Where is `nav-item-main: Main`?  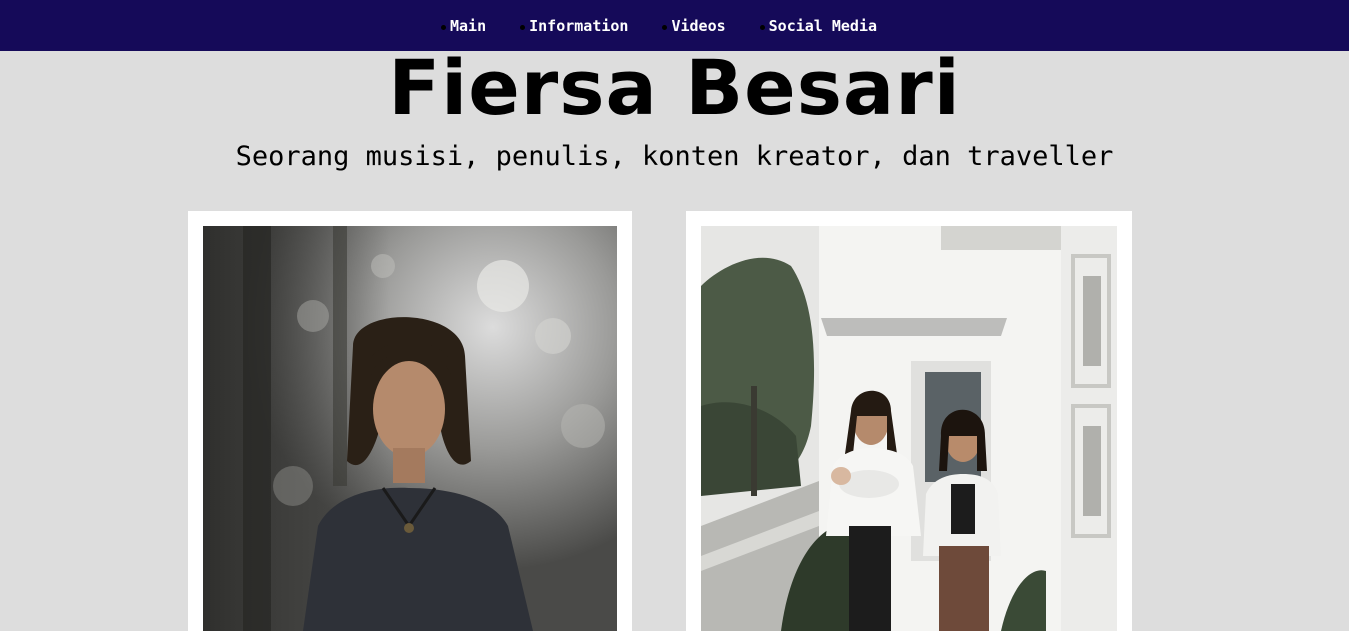
nav-item-main: Main is located at coordinates (463, 26).